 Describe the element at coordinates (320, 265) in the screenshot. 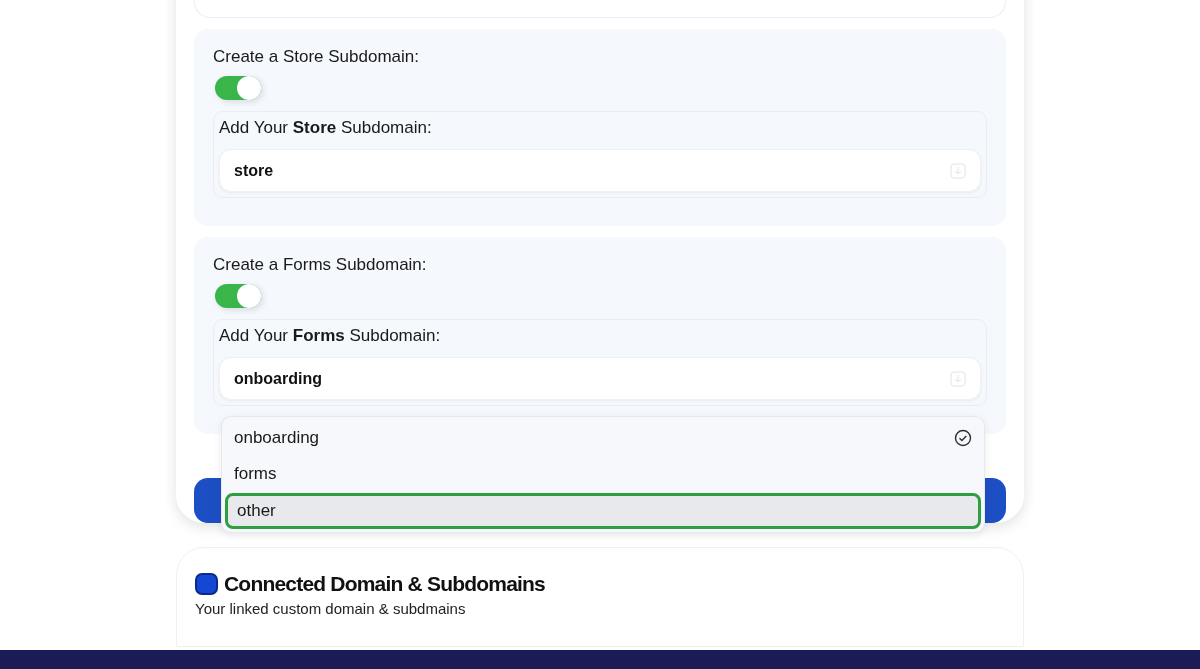

I see `toggle-label: Create a Forms Subdomain:` at that location.